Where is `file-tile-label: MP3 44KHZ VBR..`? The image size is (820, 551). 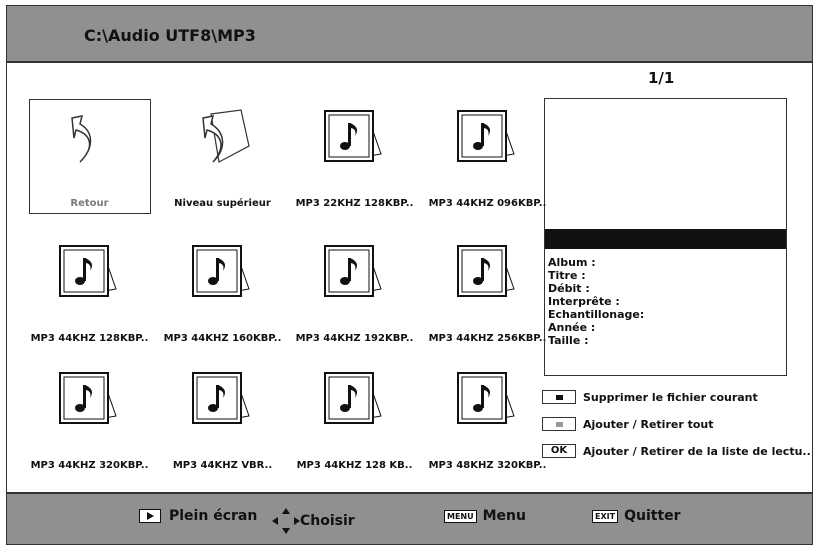 file-tile-label: MP3 44KHZ VBR.. is located at coordinates (222, 465).